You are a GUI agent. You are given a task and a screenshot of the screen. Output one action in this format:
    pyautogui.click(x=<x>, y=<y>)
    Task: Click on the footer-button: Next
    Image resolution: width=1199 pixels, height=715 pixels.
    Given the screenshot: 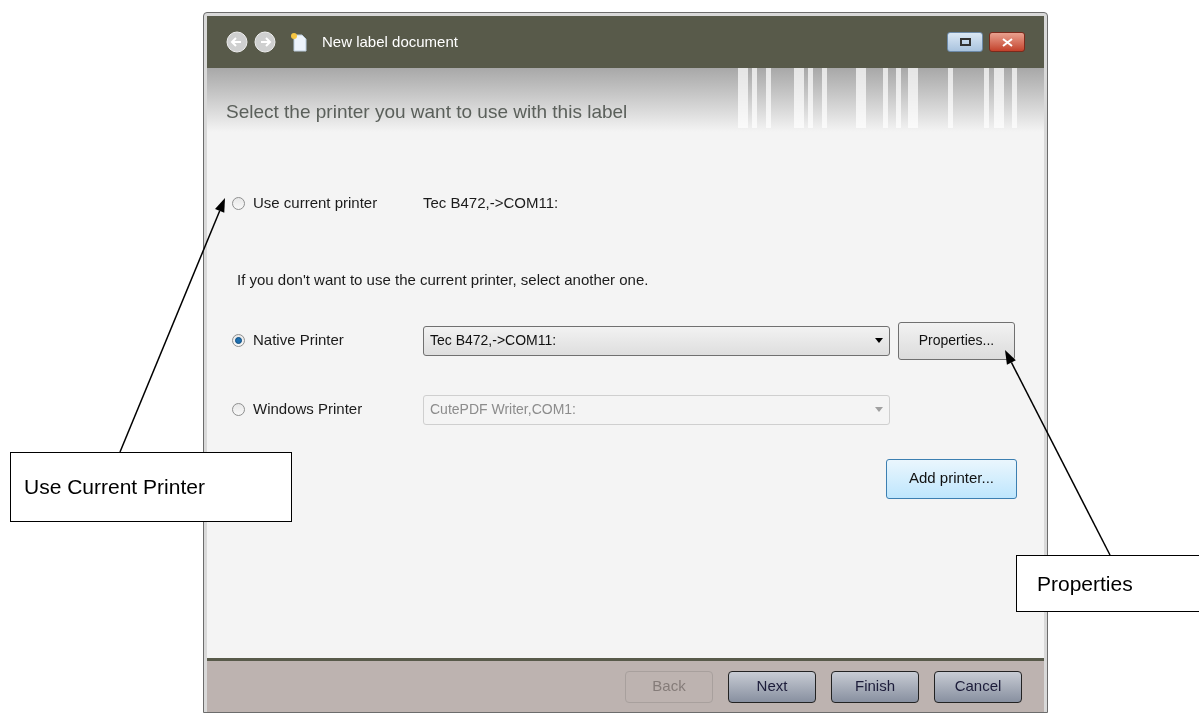 What is the action you would take?
    pyautogui.click(x=772, y=686)
    